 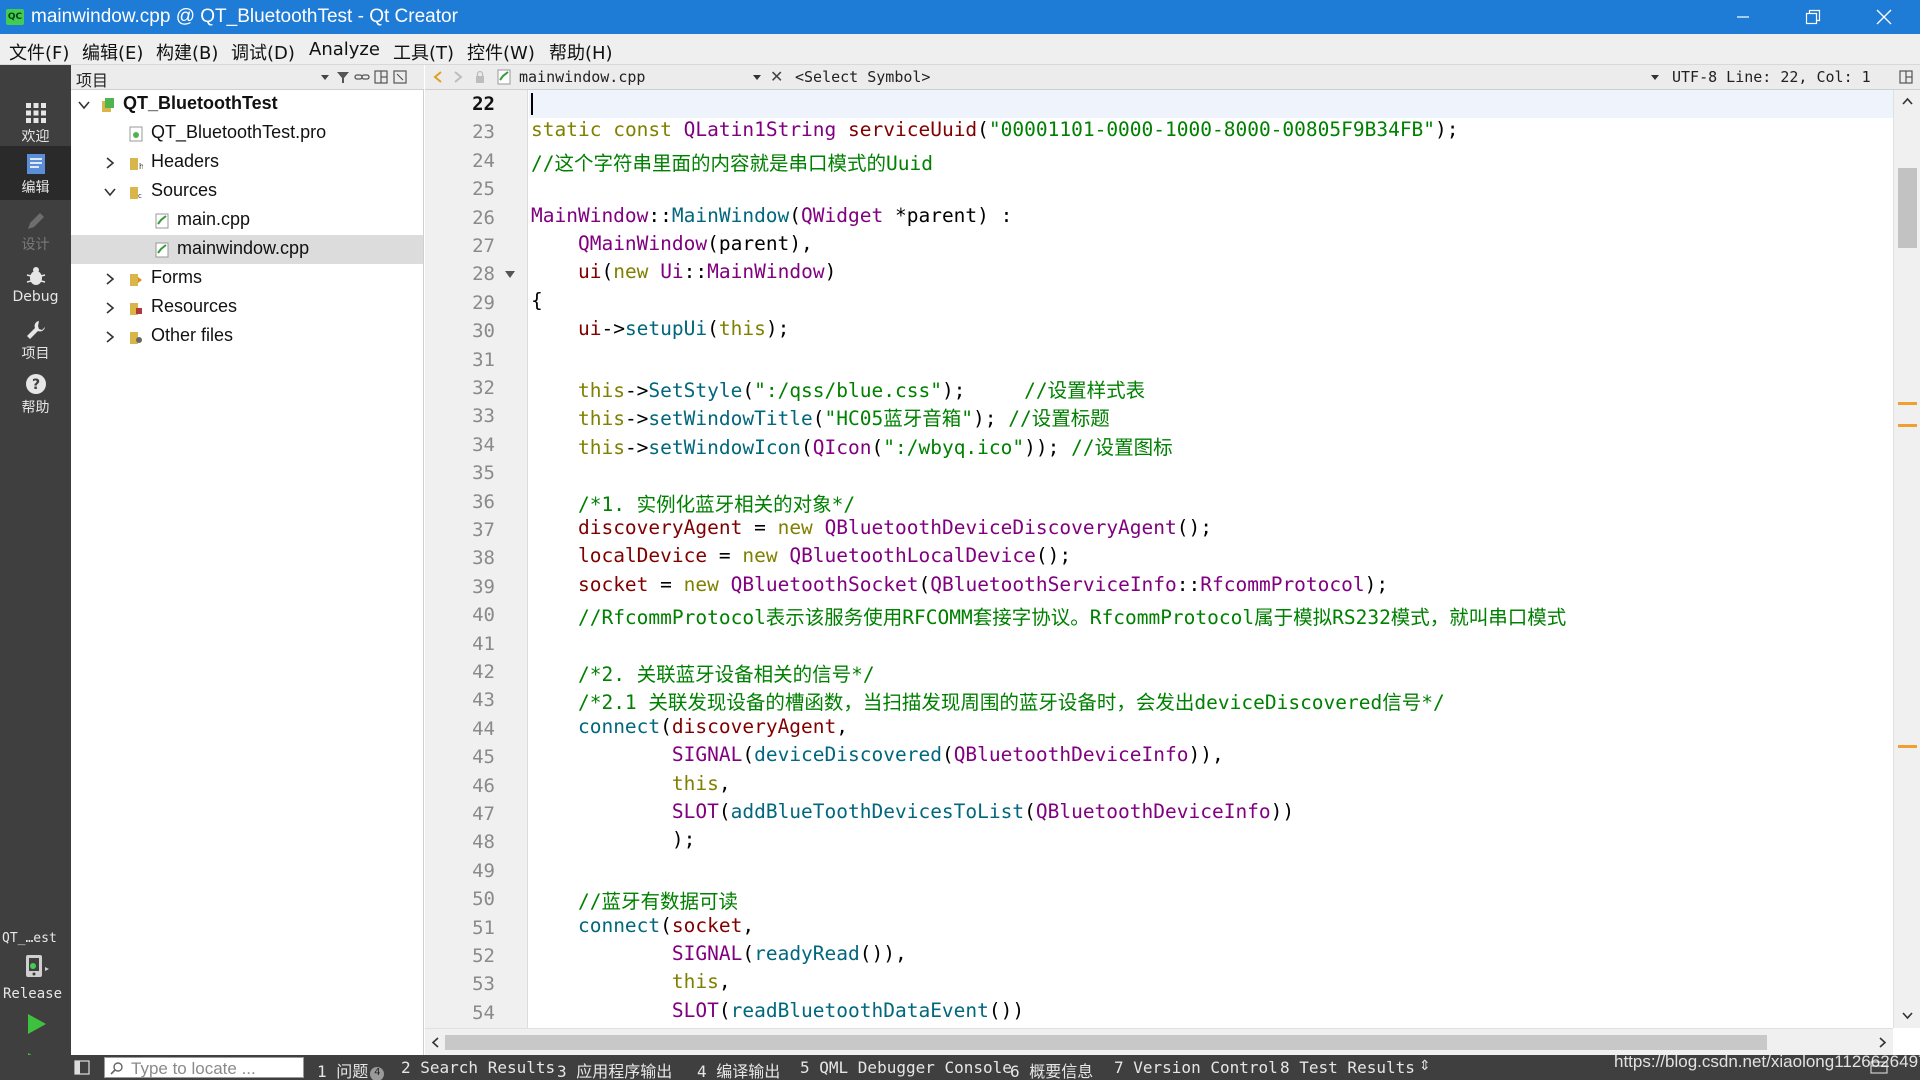 I want to click on vertical-scroll-thumb, so click(x=1907, y=208).